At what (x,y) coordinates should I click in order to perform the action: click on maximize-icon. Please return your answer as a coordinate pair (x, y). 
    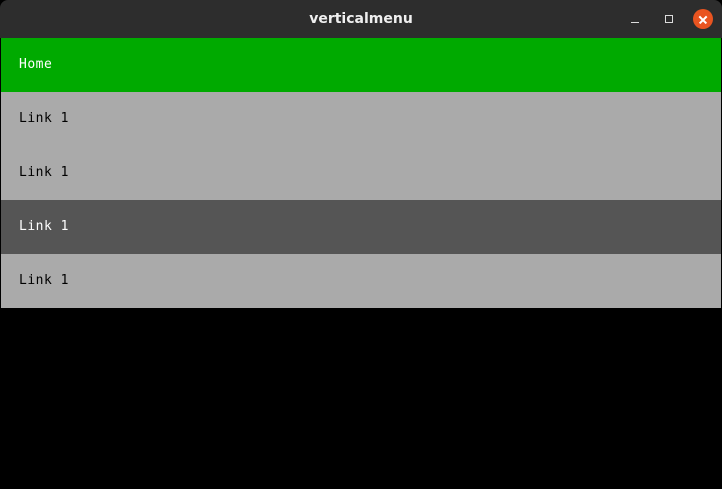
    Looking at the image, I should click on (669, 19).